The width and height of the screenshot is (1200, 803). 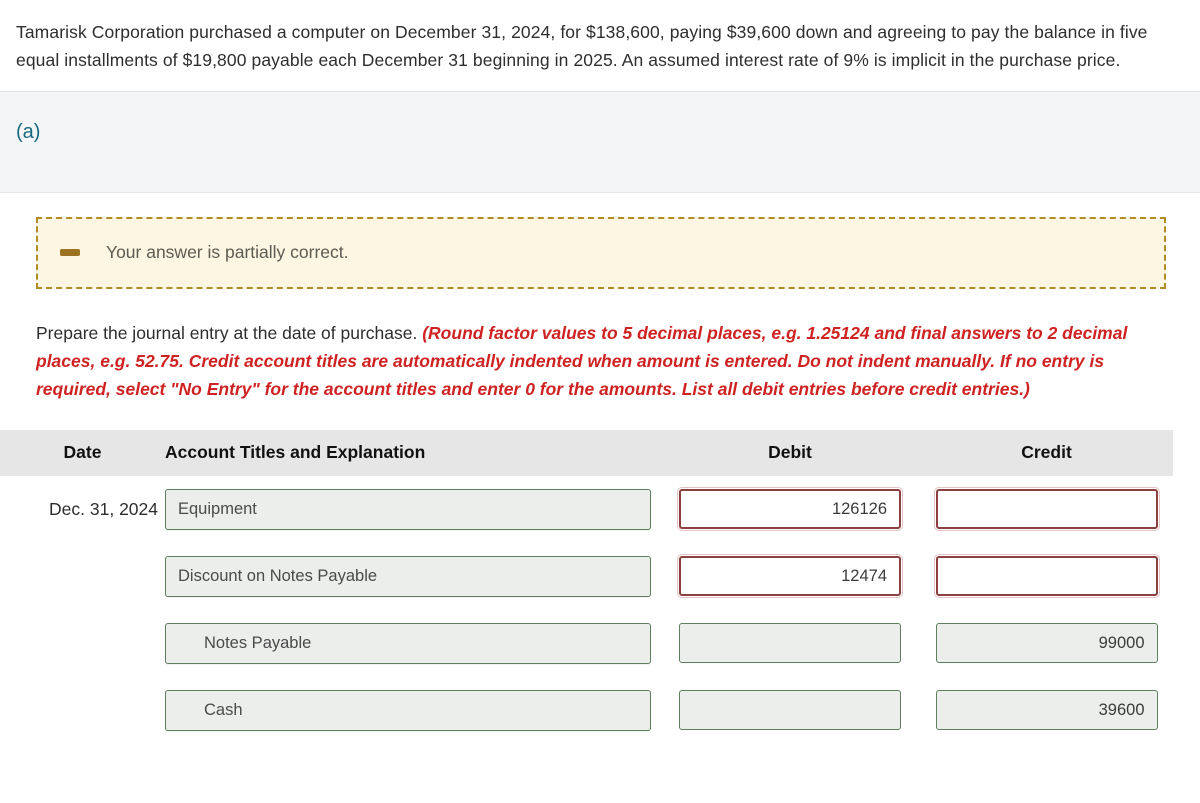 What do you see at coordinates (227, 252) in the screenshot?
I see `alert-message: Your answer is partially correct.` at bounding box center [227, 252].